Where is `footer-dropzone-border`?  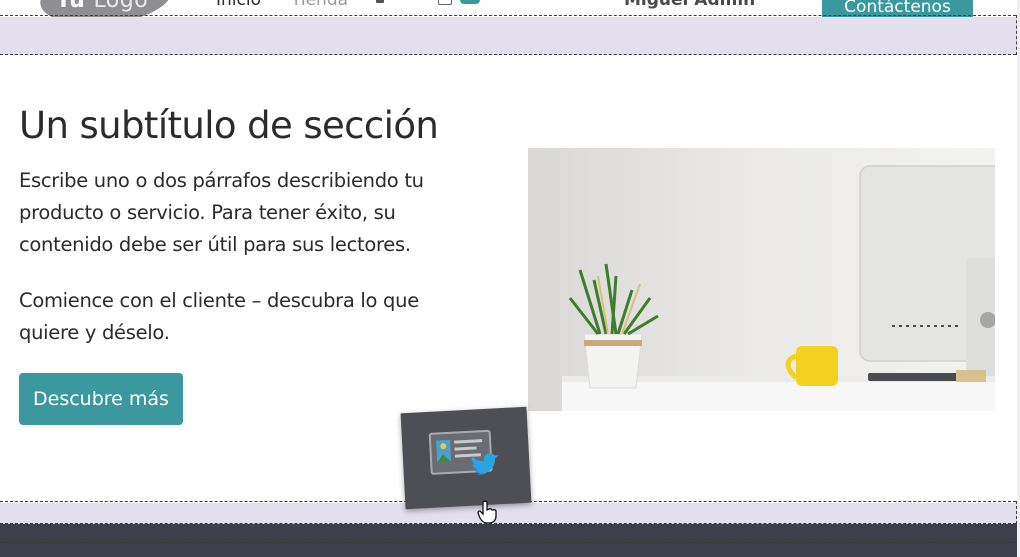 footer-dropzone-border is located at coordinates (508, 542).